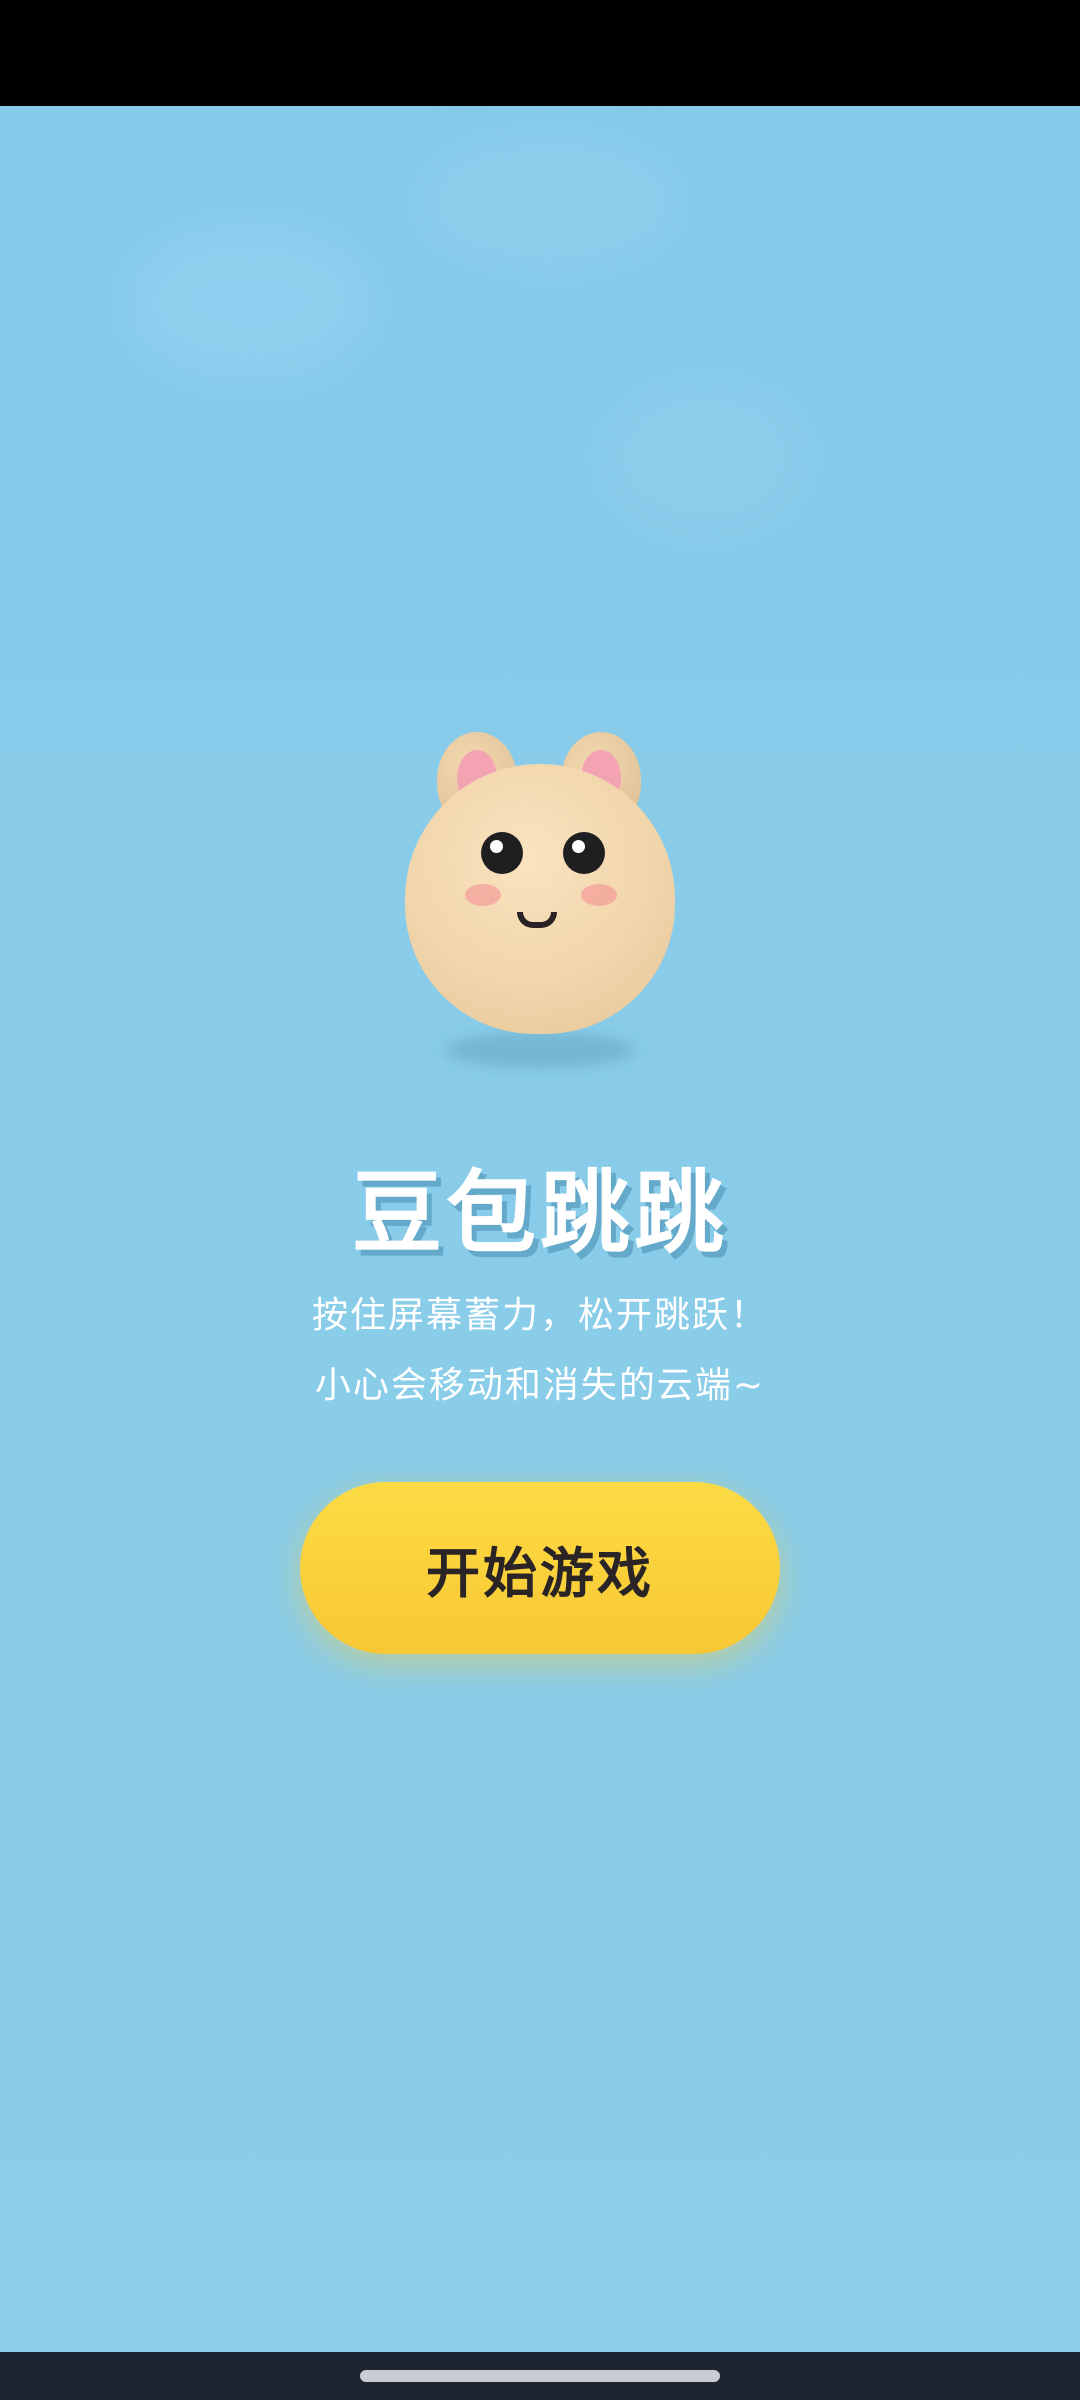 The image size is (1080, 2400). I want to click on mascot-shadow, so click(540, 1050).